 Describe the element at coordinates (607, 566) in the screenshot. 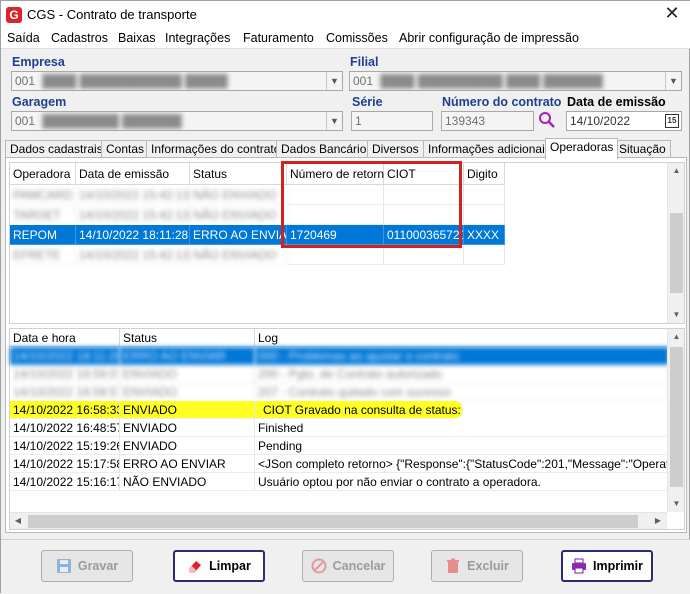

I see `imprimir-button: Imprimir` at that location.